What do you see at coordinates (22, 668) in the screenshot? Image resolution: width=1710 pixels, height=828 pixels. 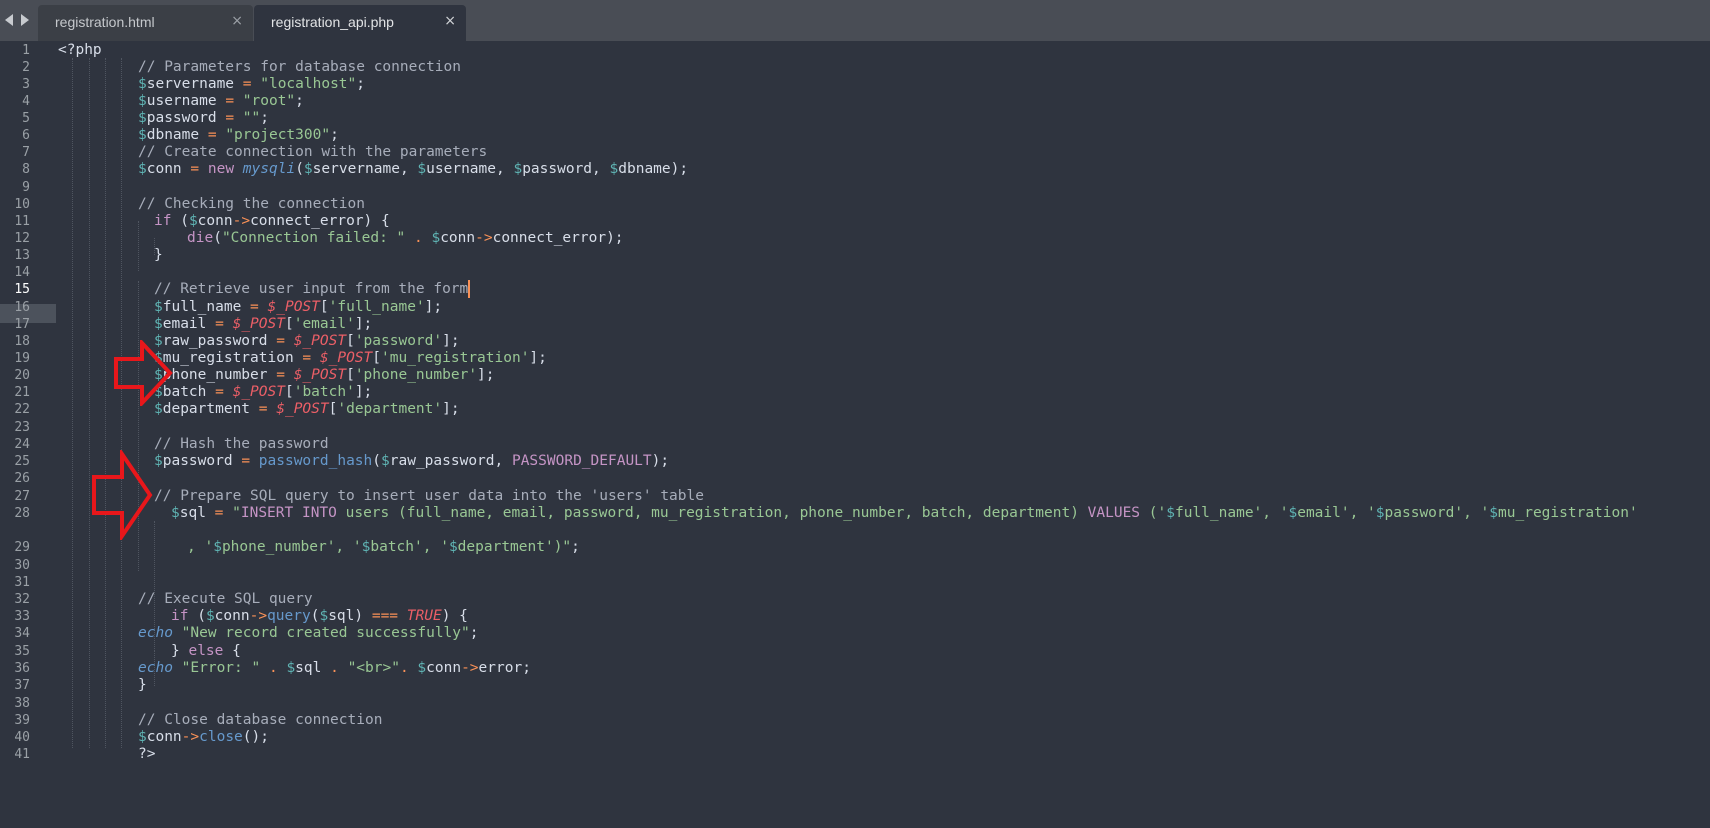 I see `line-number: 36` at bounding box center [22, 668].